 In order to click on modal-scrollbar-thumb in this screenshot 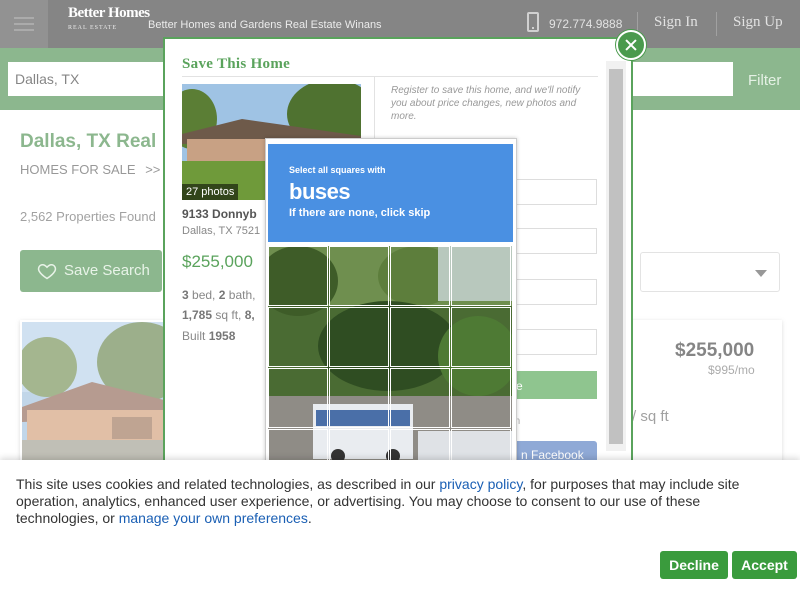, I will do `click(616, 256)`.